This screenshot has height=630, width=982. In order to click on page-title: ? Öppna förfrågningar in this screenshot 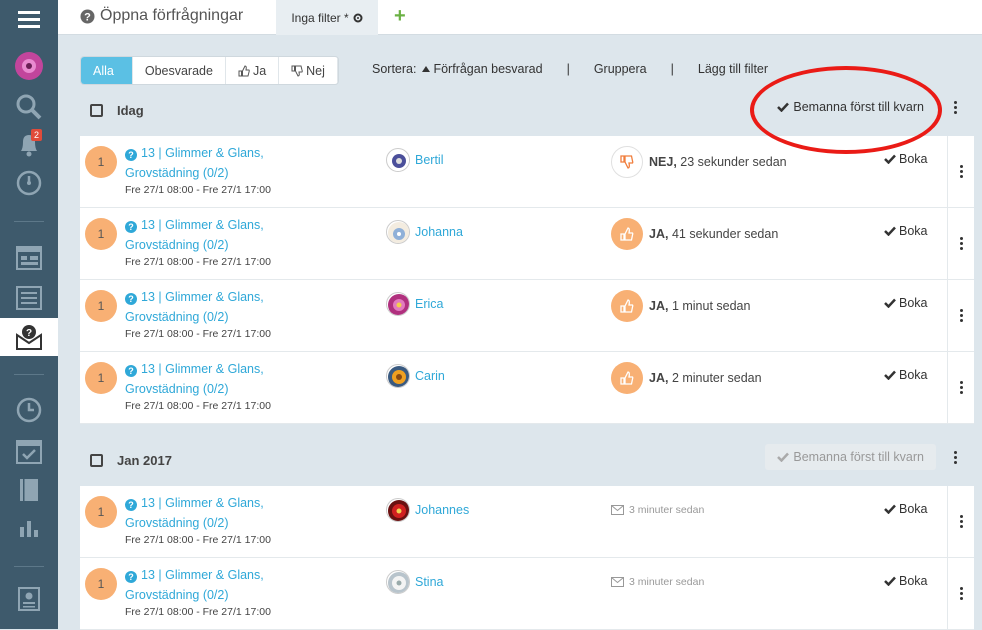, I will do `click(161, 16)`.